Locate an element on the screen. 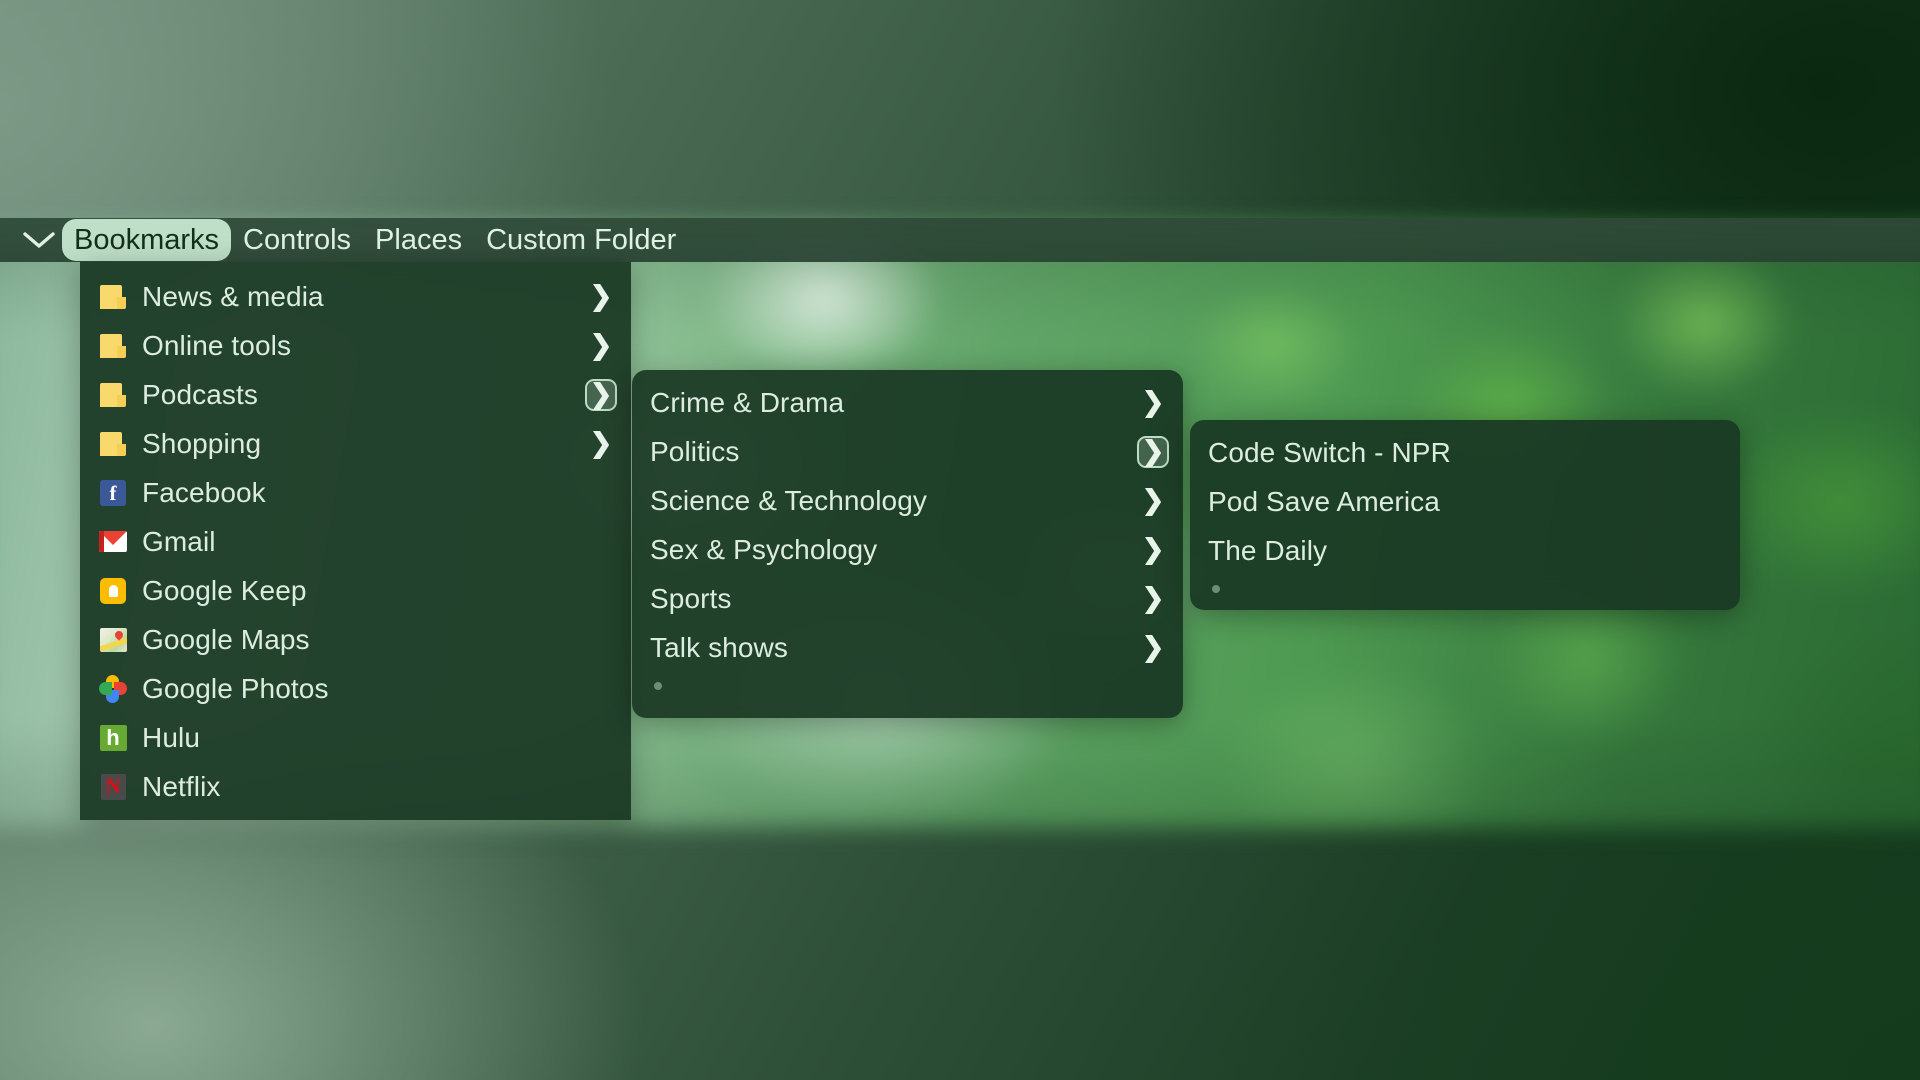  menu-item-netflix: N Netflix is located at coordinates (355, 786).